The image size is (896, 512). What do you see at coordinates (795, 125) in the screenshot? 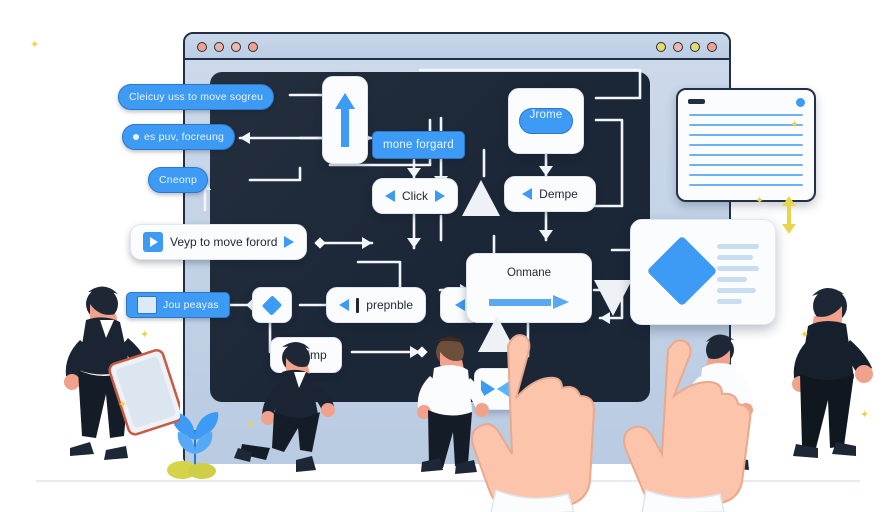
I see `sparkle-icon-8: ✦` at bounding box center [795, 125].